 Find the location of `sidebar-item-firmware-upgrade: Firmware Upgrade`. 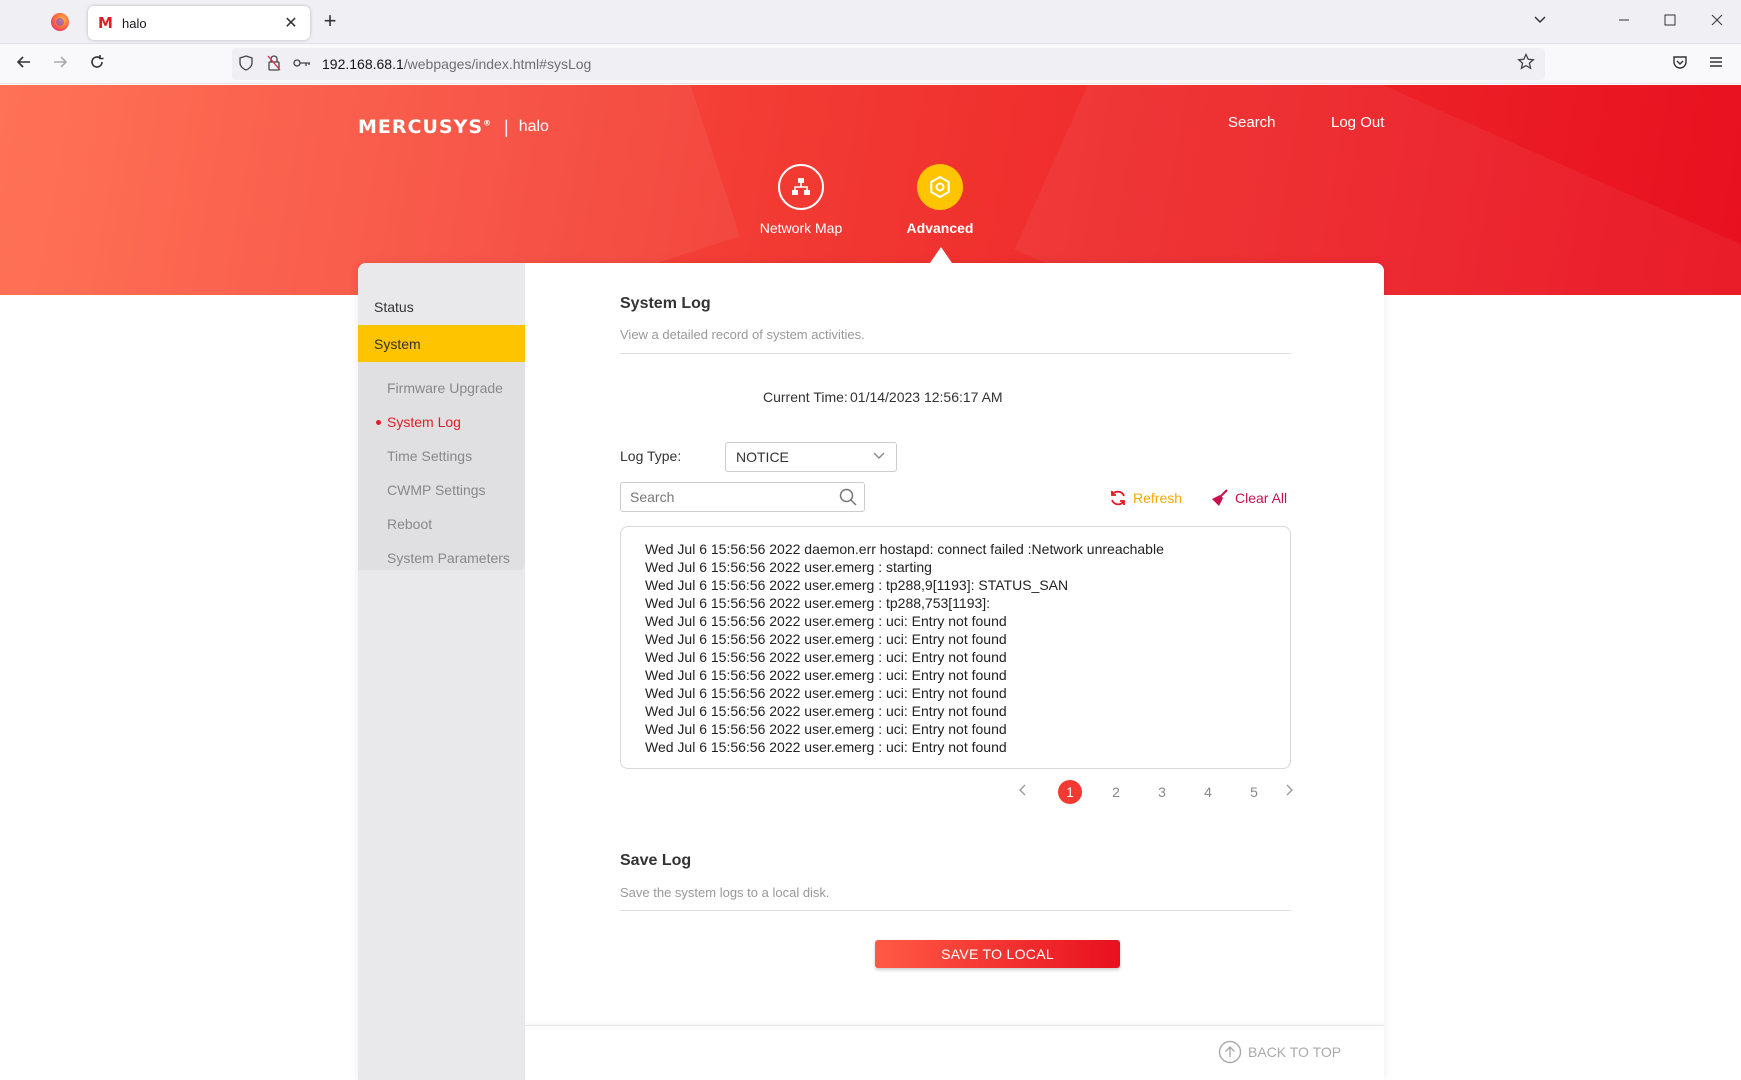

sidebar-item-firmware-upgrade: Firmware Upgrade is located at coordinates (445, 388).